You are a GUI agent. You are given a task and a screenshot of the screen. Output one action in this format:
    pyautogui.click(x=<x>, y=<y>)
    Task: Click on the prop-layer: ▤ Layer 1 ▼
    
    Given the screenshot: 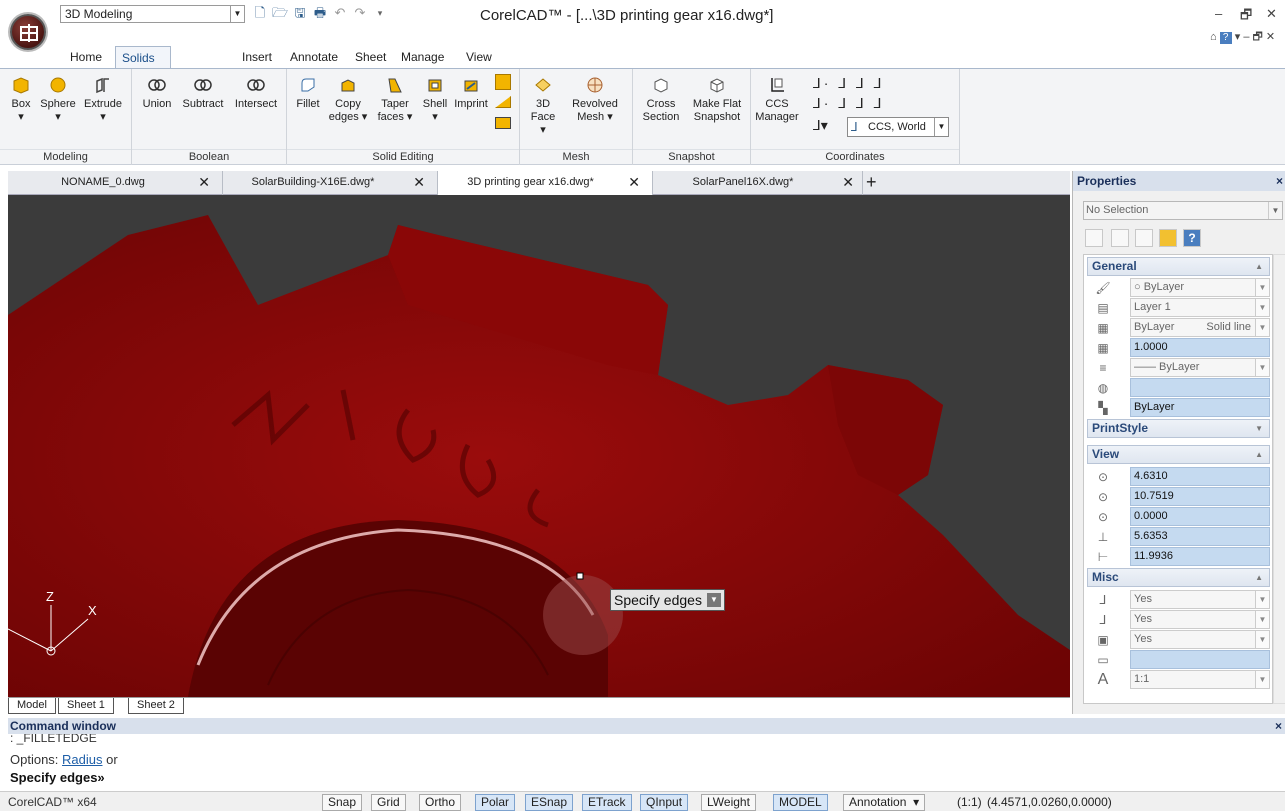 What is the action you would take?
    pyautogui.click(x=1178, y=308)
    